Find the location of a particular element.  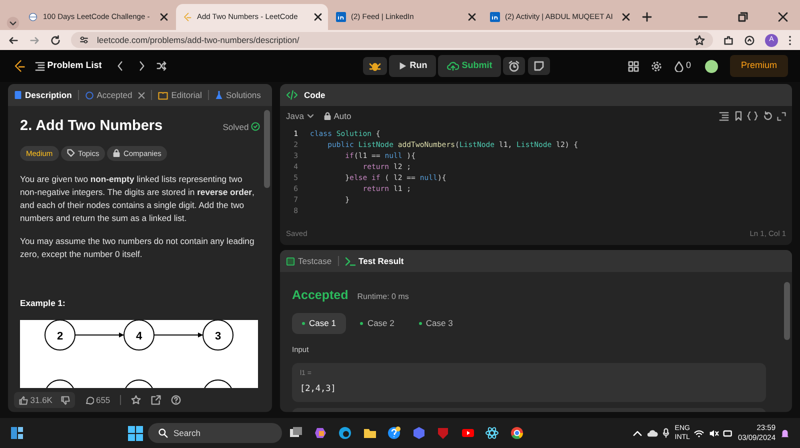

restore-icon is located at coordinates (743, 17).